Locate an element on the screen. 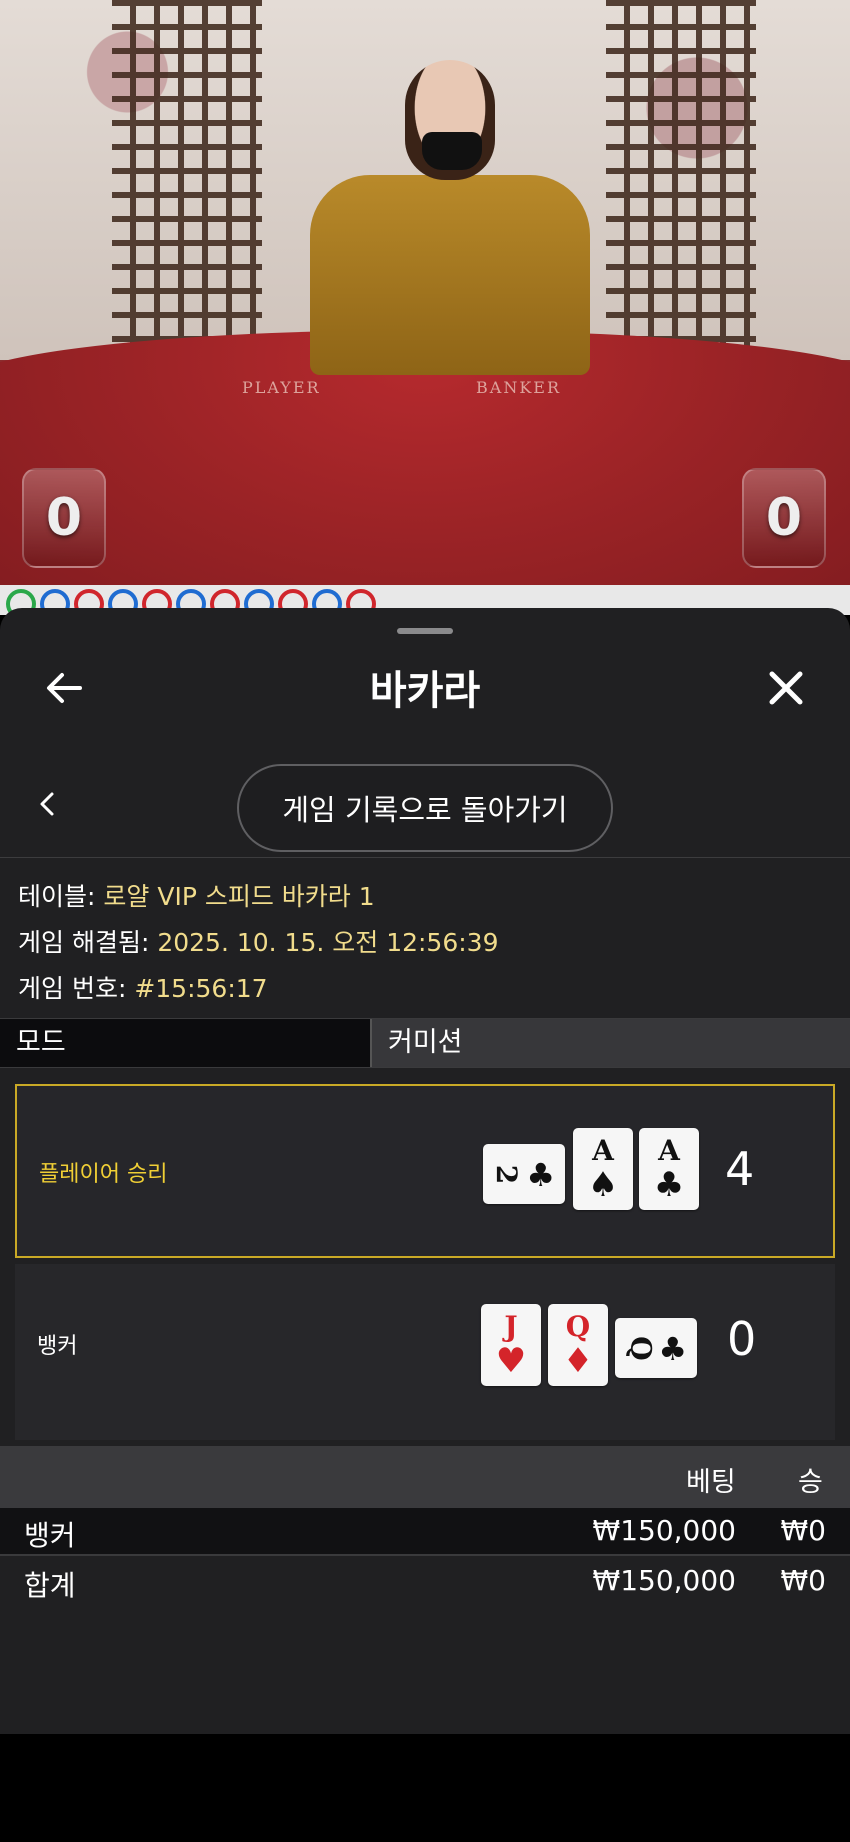 Image resolution: width=850 pixels, height=1842 pixels. bet-row-name: 뱅커 is located at coordinates (50, 1535).